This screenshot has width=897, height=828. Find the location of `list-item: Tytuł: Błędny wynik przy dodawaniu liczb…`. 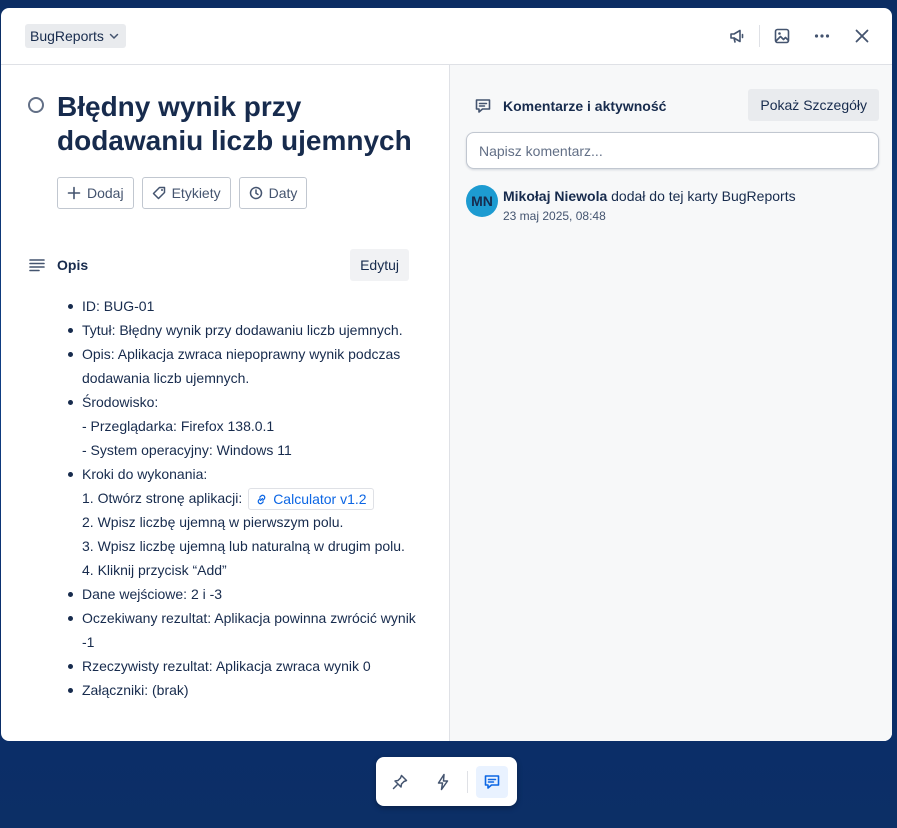

list-item: Tytuł: Błędny wynik przy dodawaniu liczb… is located at coordinates (242, 330).